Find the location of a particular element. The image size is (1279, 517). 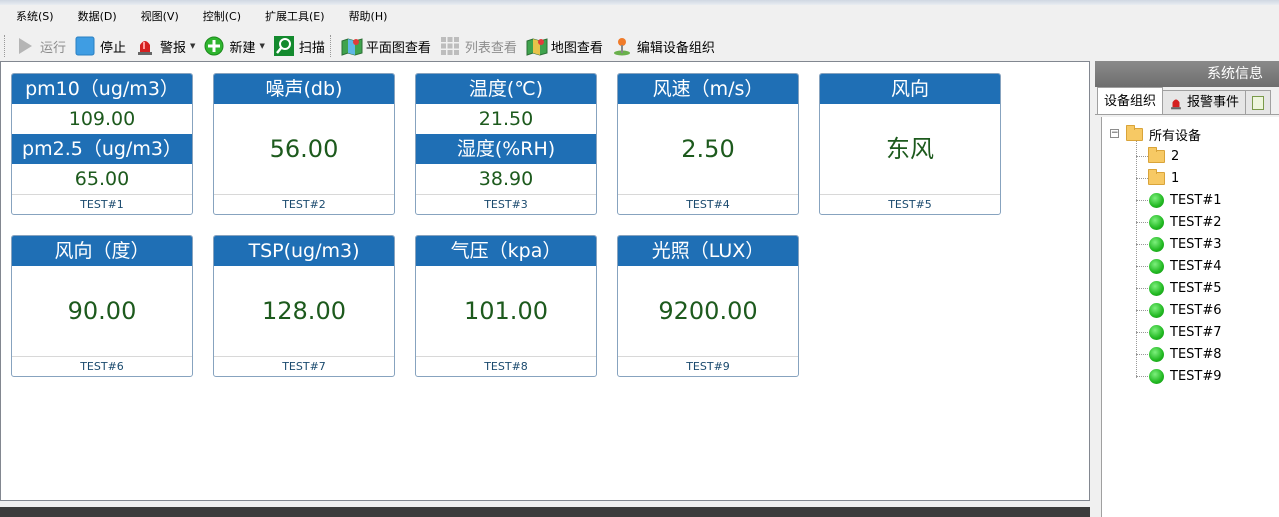

alarm-button: 警报 ▼ is located at coordinates (165, 46).